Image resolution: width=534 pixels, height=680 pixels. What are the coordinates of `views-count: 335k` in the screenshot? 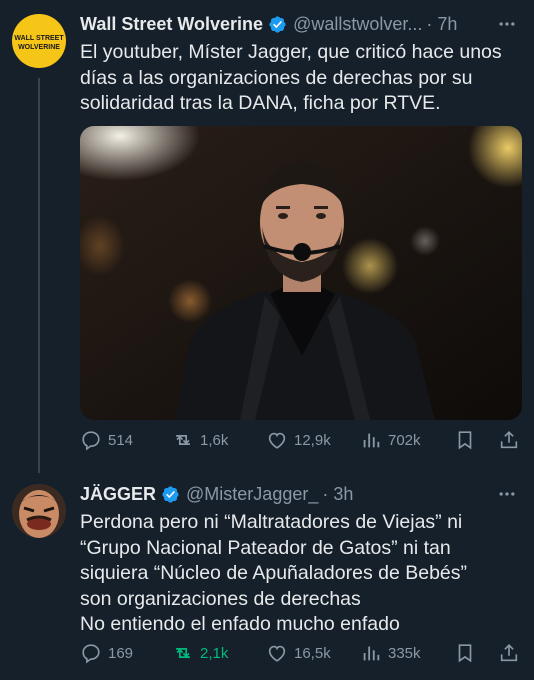 It's located at (404, 653).